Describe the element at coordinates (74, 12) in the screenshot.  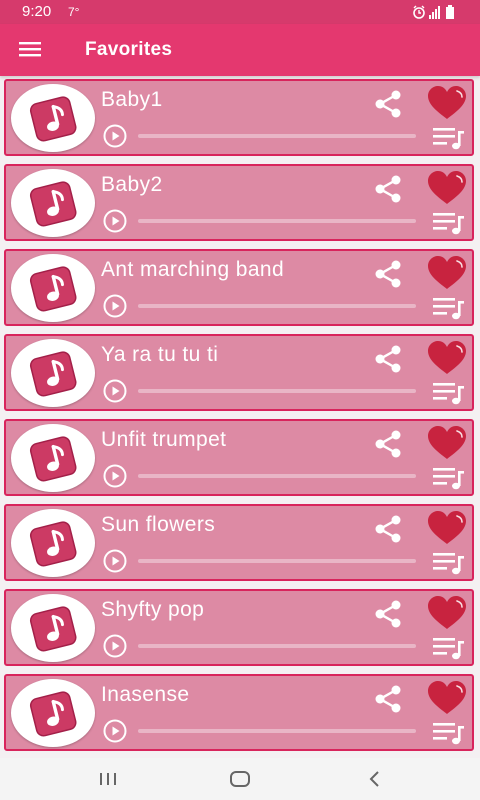
I see `status-weather: 7°` at that location.